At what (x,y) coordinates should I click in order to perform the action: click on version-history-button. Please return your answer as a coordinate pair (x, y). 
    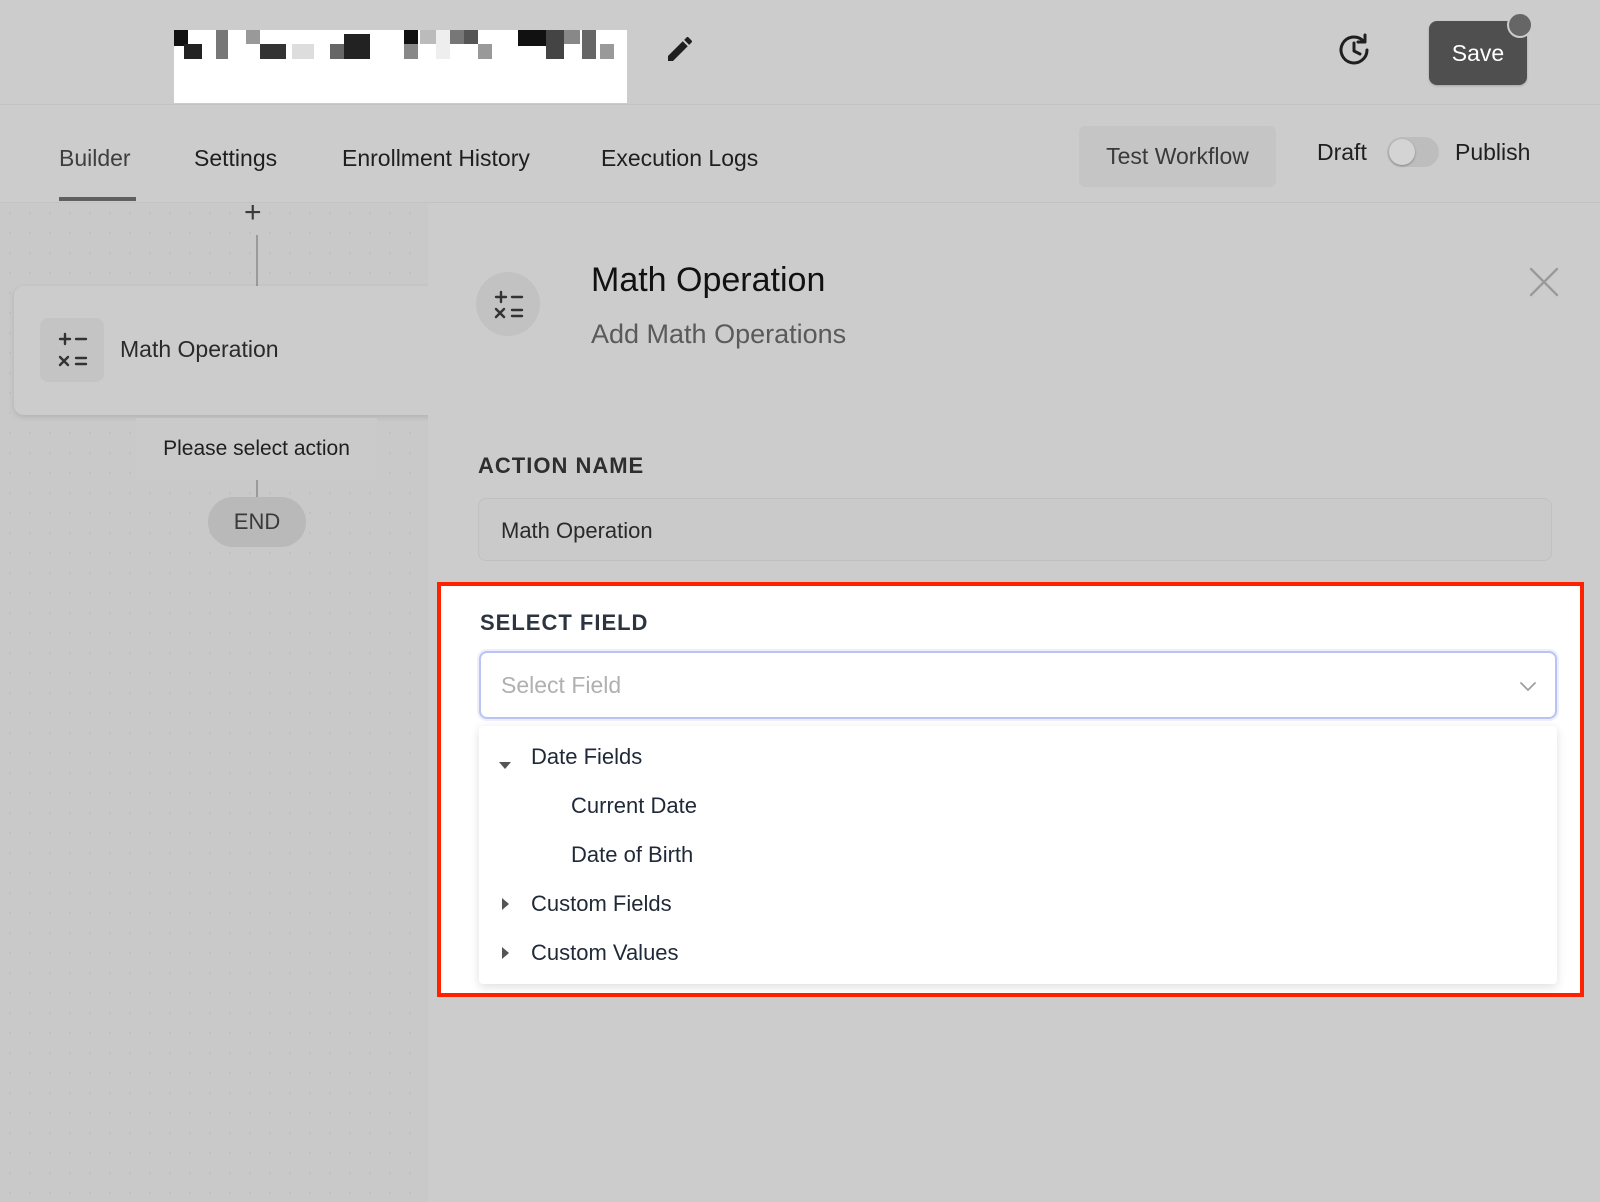
    Looking at the image, I should click on (1356, 50).